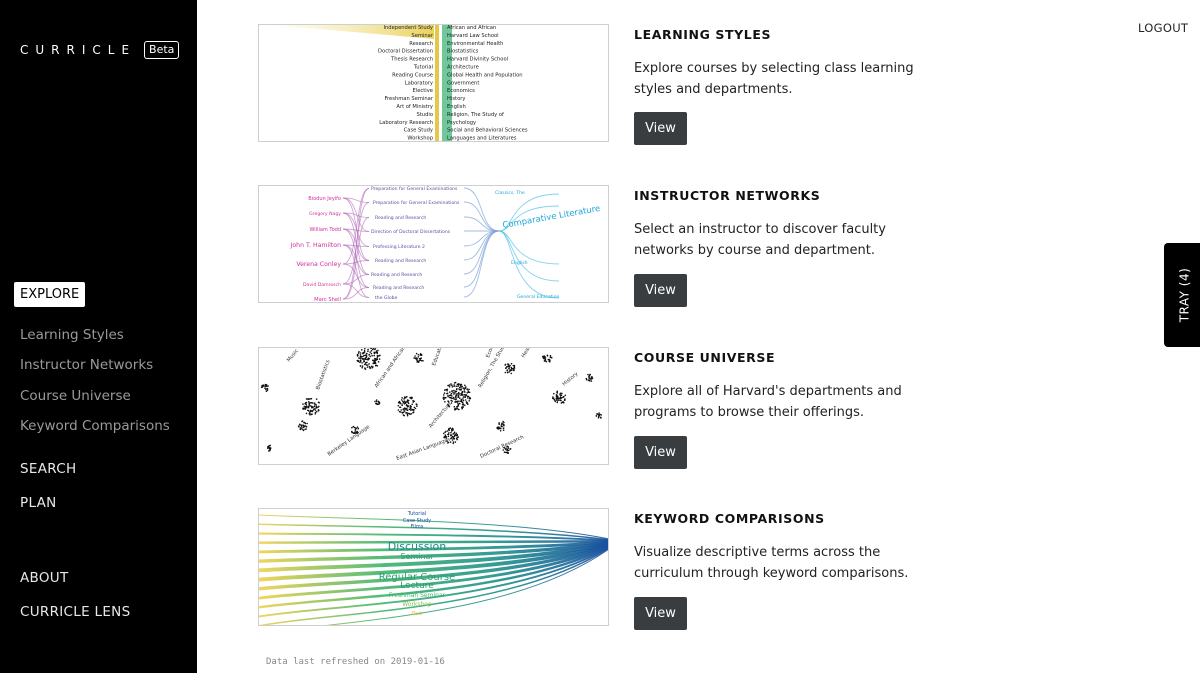 The image size is (1200, 673). I want to click on department-label: Religion, The Study of, so click(475, 115).